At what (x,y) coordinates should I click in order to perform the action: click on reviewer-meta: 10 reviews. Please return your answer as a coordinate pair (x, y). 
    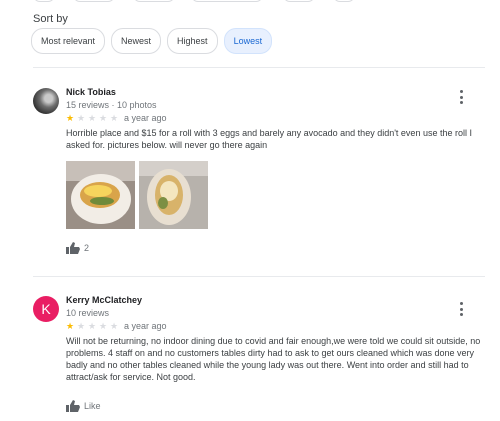
    Looking at the image, I should click on (88, 313).